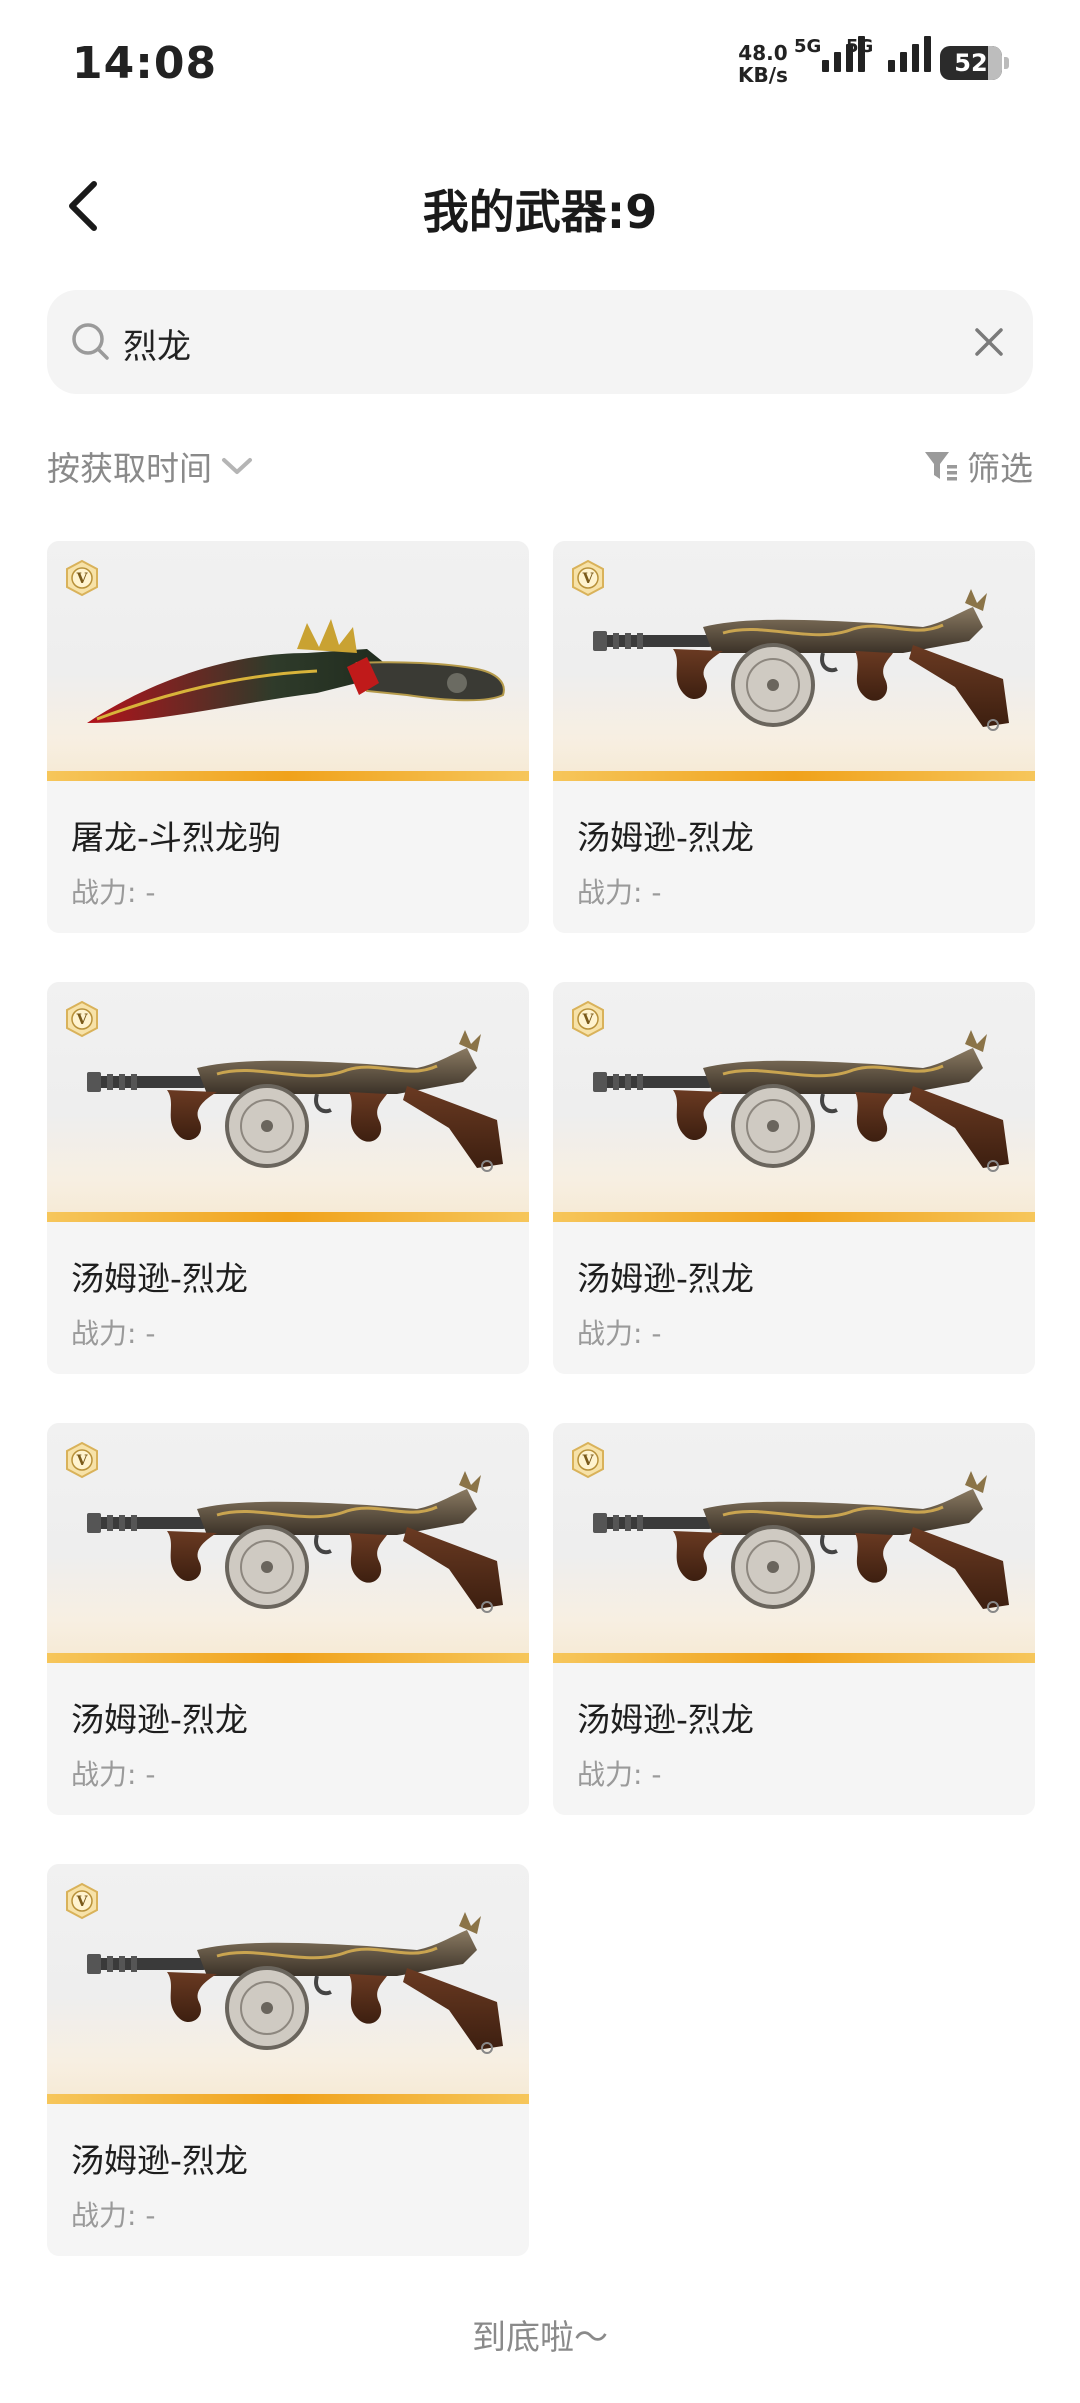 The height and width of the screenshot is (2403, 1080). What do you see at coordinates (145, 63) in the screenshot?
I see `status-time: 14:08` at bounding box center [145, 63].